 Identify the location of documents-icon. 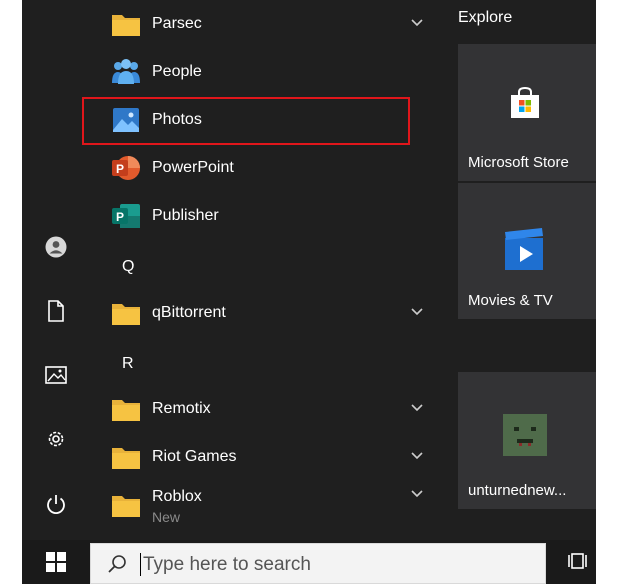
(56, 311).